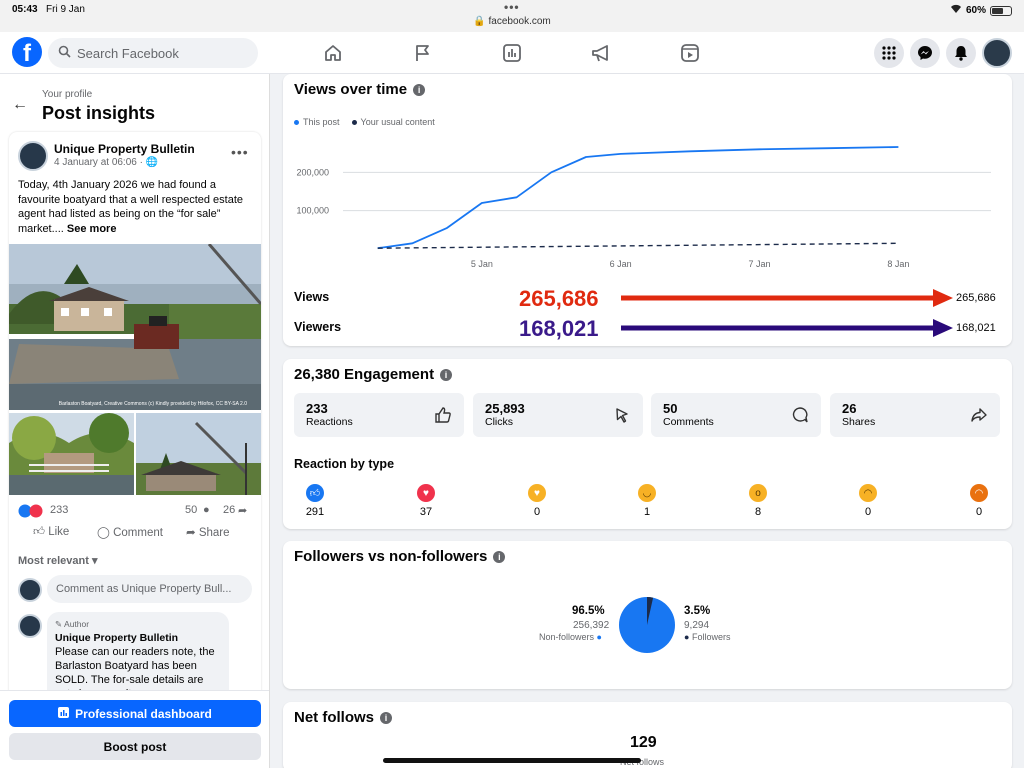 Image resolution: width=1024 pixels, height=768 pixels. I want to click on search-placeholder: Search Facebook, so click(128, 53).